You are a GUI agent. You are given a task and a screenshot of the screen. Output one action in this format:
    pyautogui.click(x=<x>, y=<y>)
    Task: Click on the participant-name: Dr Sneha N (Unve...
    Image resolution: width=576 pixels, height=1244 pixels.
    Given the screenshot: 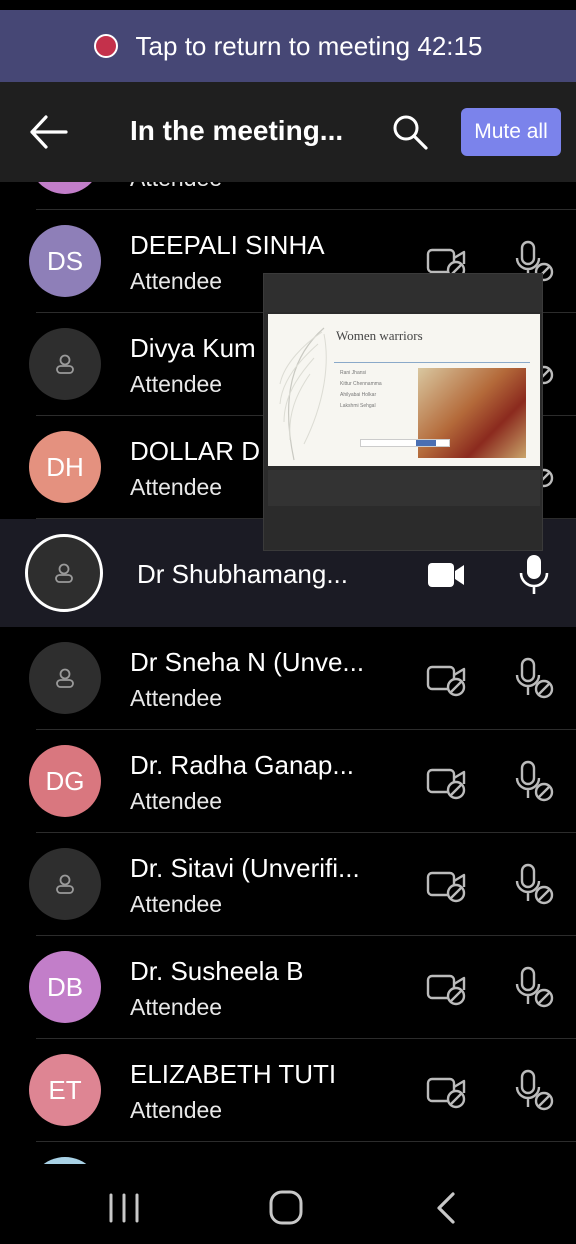 What is the action you would take?
    pyautogui.click(x=247, y=662)
    